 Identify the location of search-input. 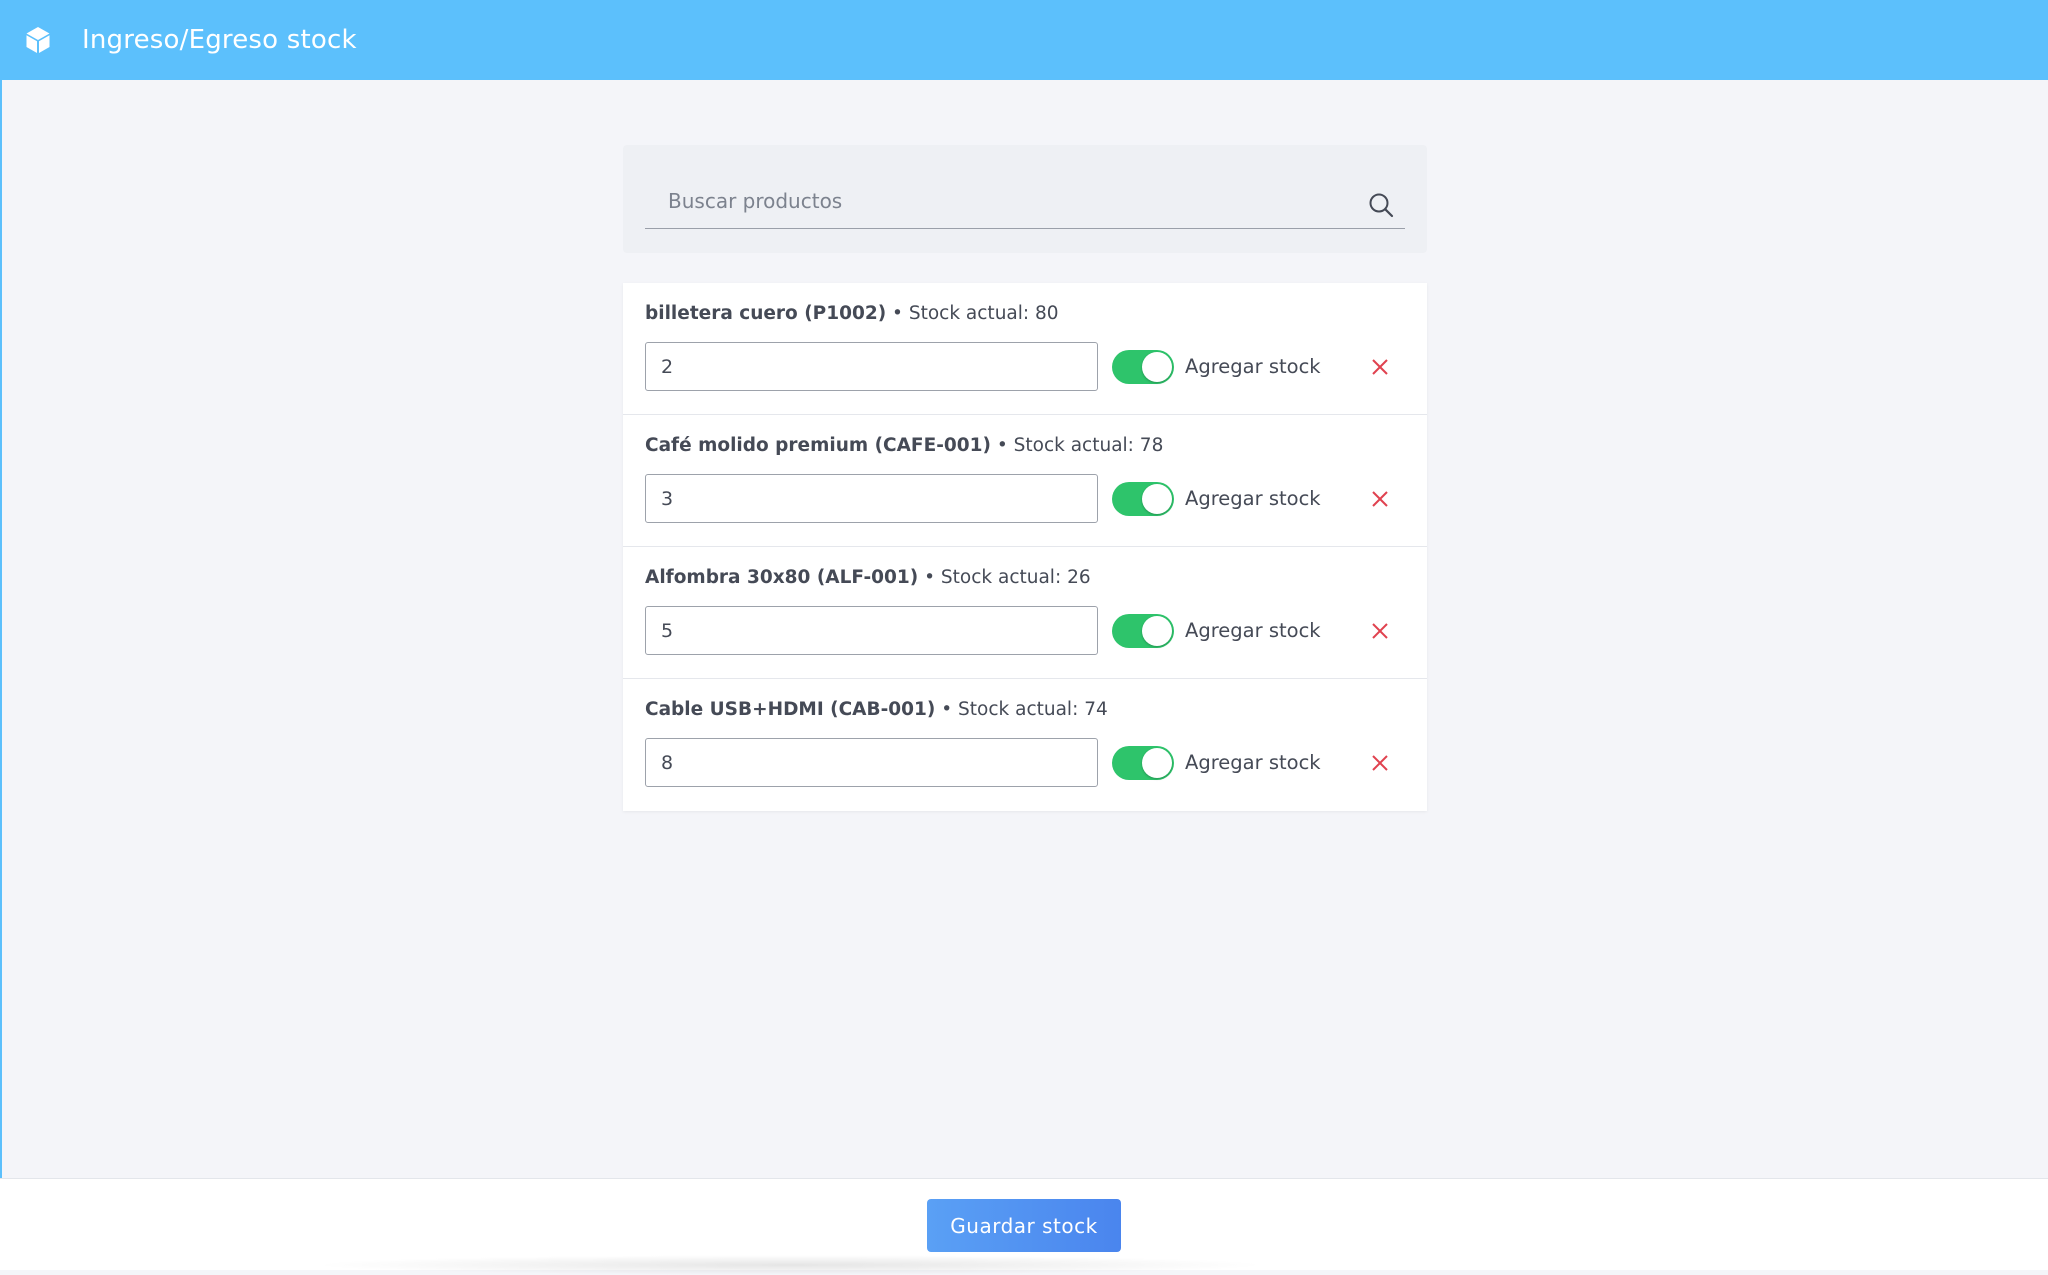
(1025, 201).